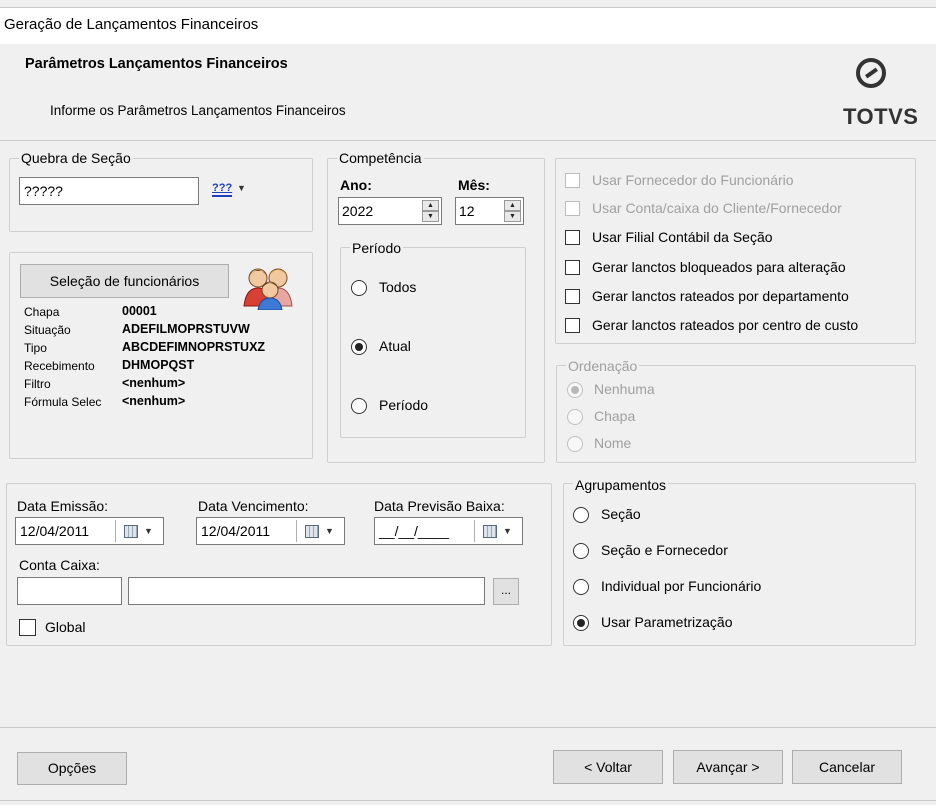  What do you see at coordinates (871, 73) in the screenshot?
I see `totvs-logo-icon` at bounding box center [871, 73].